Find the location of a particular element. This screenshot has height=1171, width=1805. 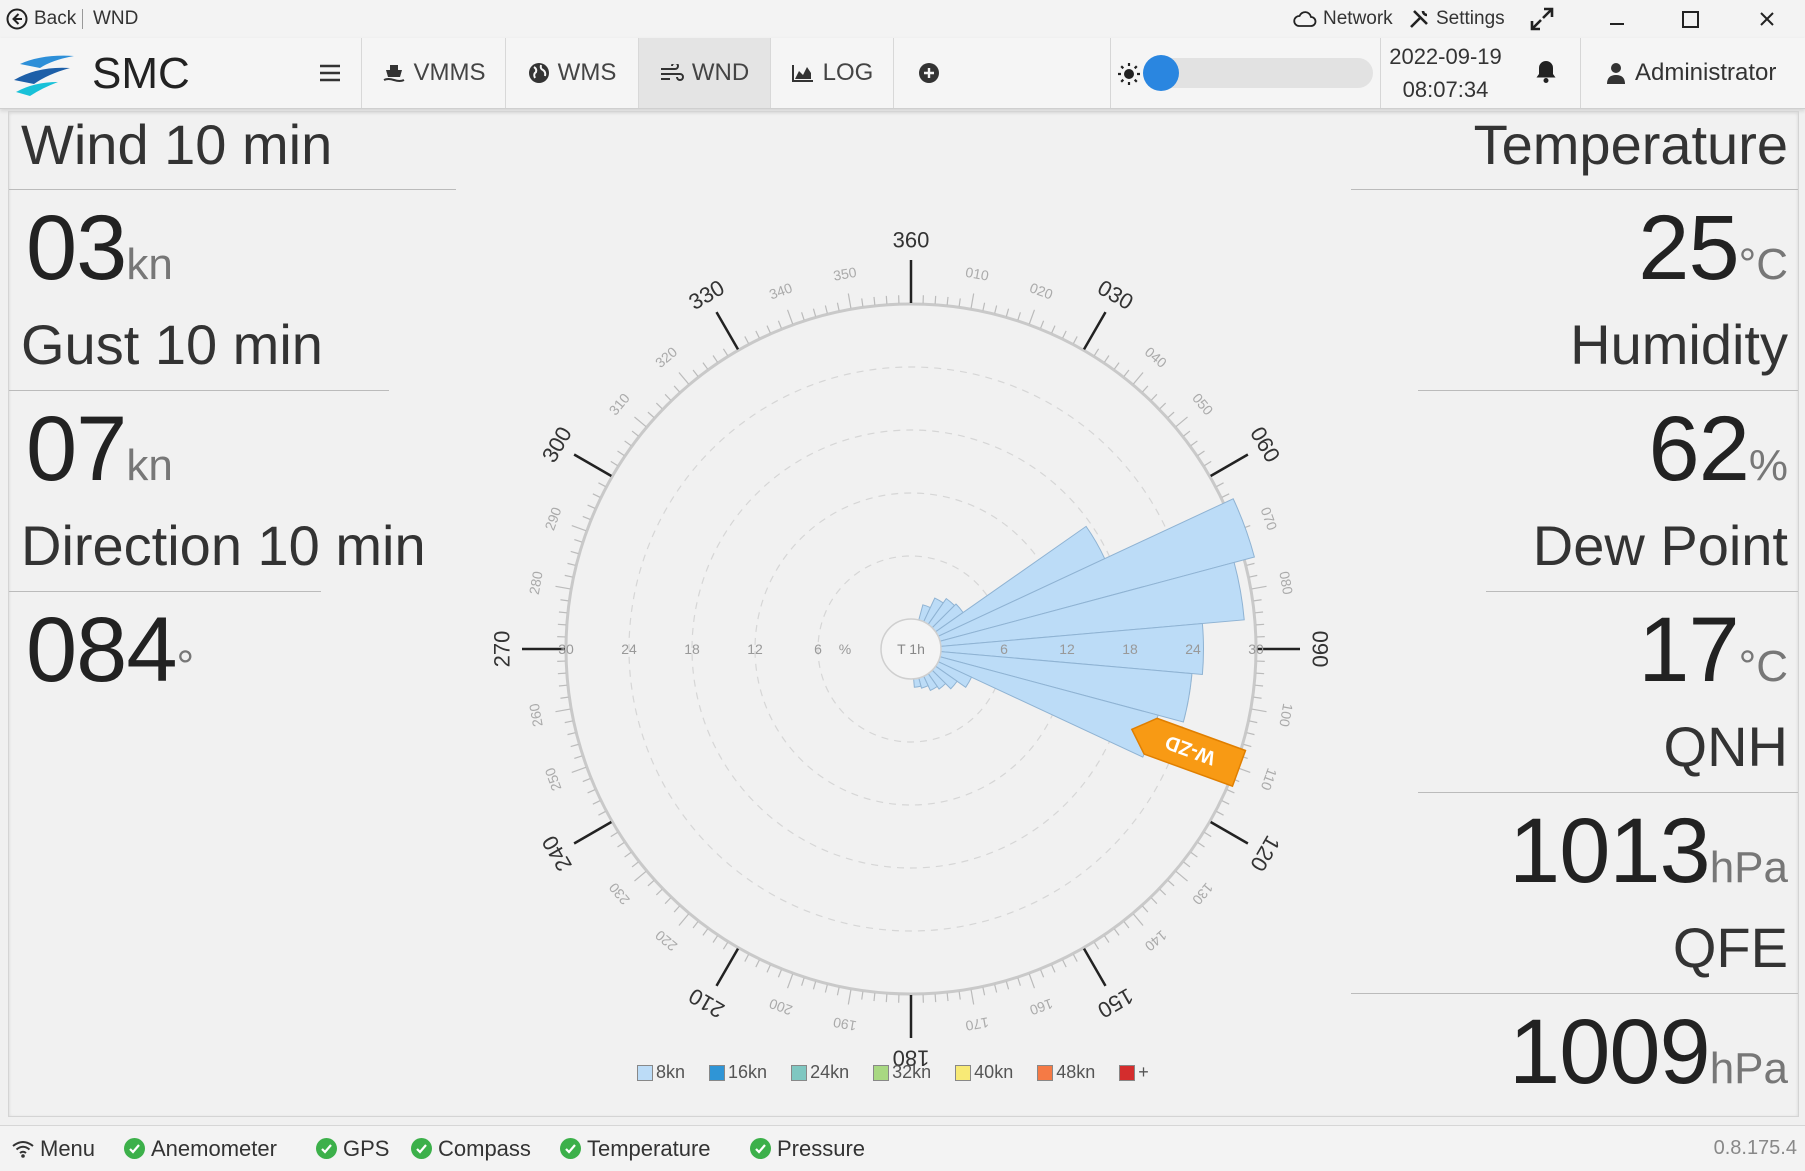

brightness-slider-handle is located at coordinates (1161, 73).